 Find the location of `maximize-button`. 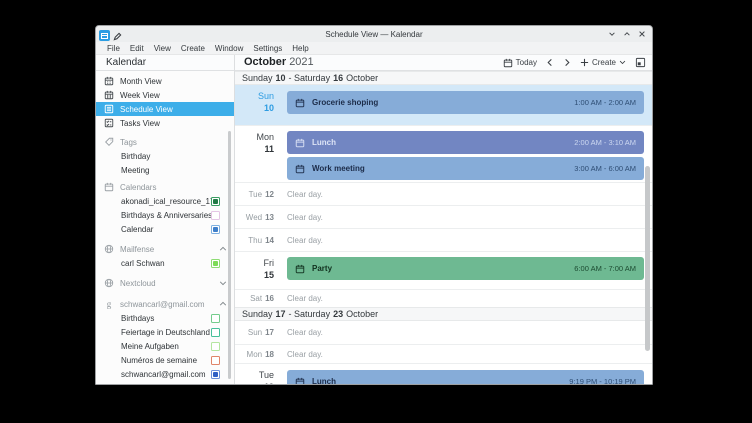

maximize-button is located at coordinates (627, 34).